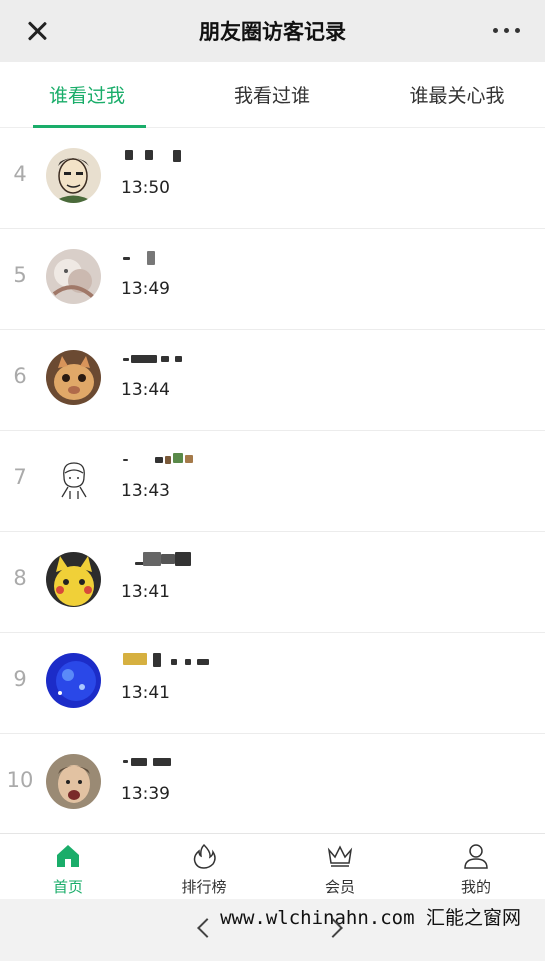 This screenshot has height=961, width=545. Describe the element at coordinates (67, 887) in the screenshot. I see `nav-home-label: 首页` at that location.